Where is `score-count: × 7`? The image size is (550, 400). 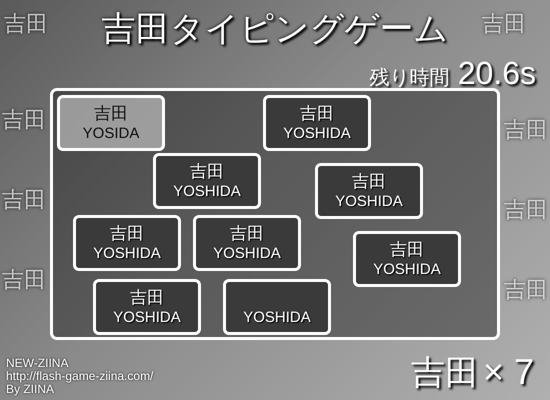
score-count: × 7 is located at coordinates (508, 372).